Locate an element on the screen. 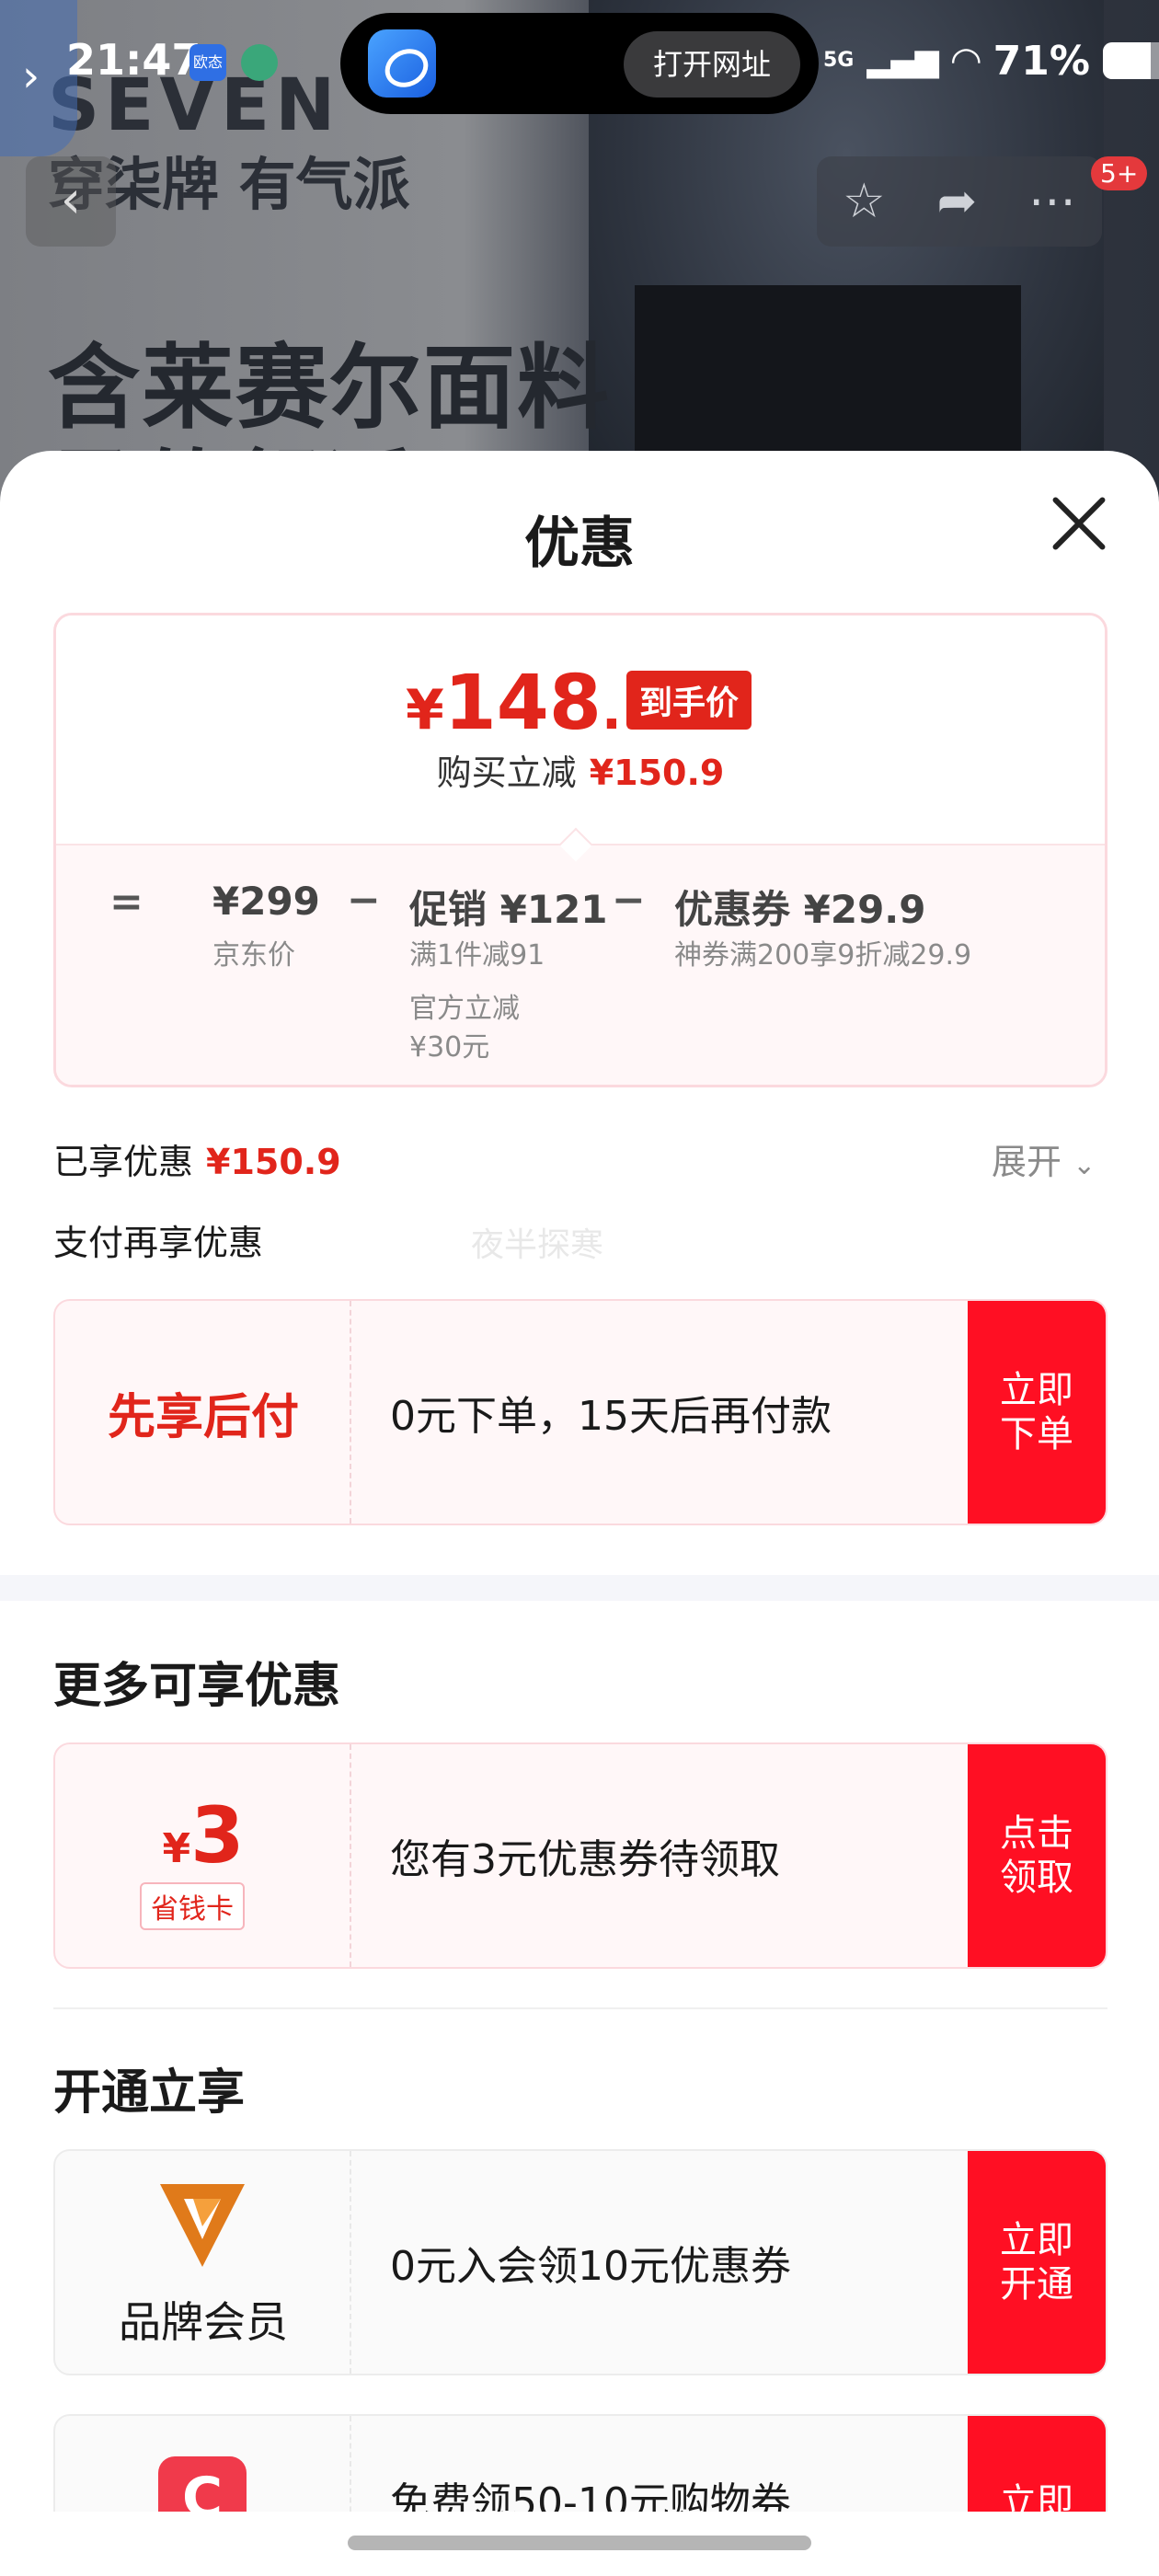 The image size is (1159, 2576). app-notification-icon: 欧态 is located at coordinates (207, 62).